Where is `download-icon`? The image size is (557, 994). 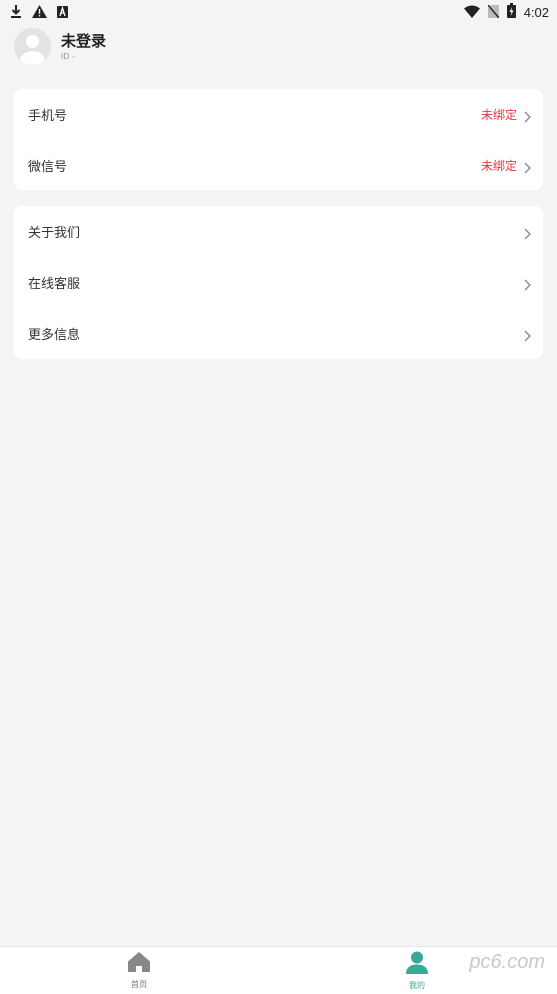
download-icon is located at coordinates (16, 12).